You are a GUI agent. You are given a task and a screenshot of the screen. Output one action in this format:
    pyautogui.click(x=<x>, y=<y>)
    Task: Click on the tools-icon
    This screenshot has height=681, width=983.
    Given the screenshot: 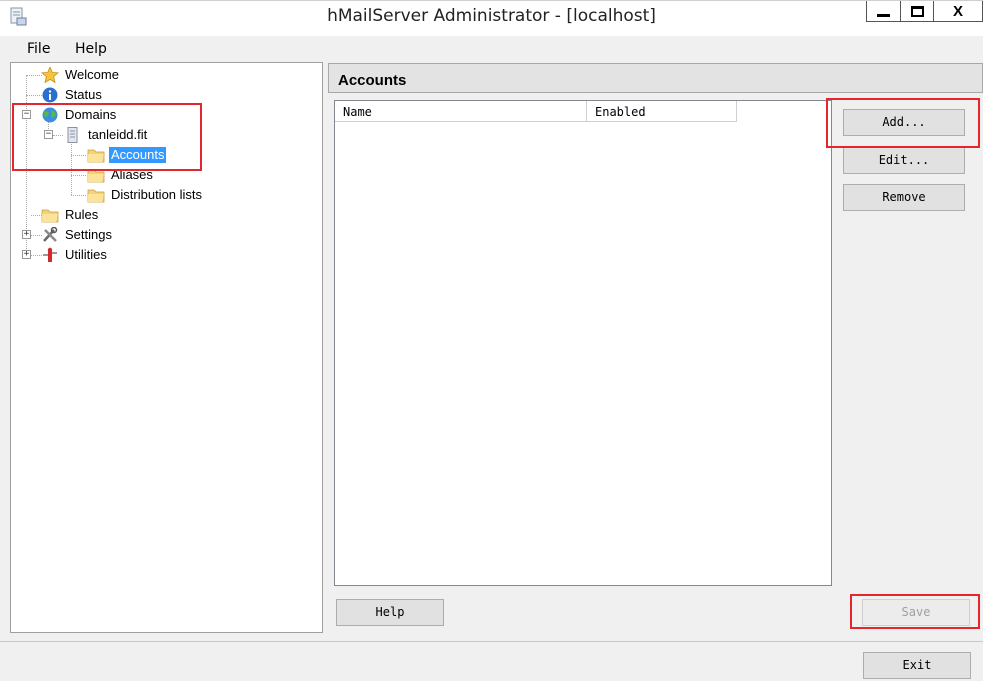 What is the action you would take?
    pyautogui.click(x=50, y=234)
    